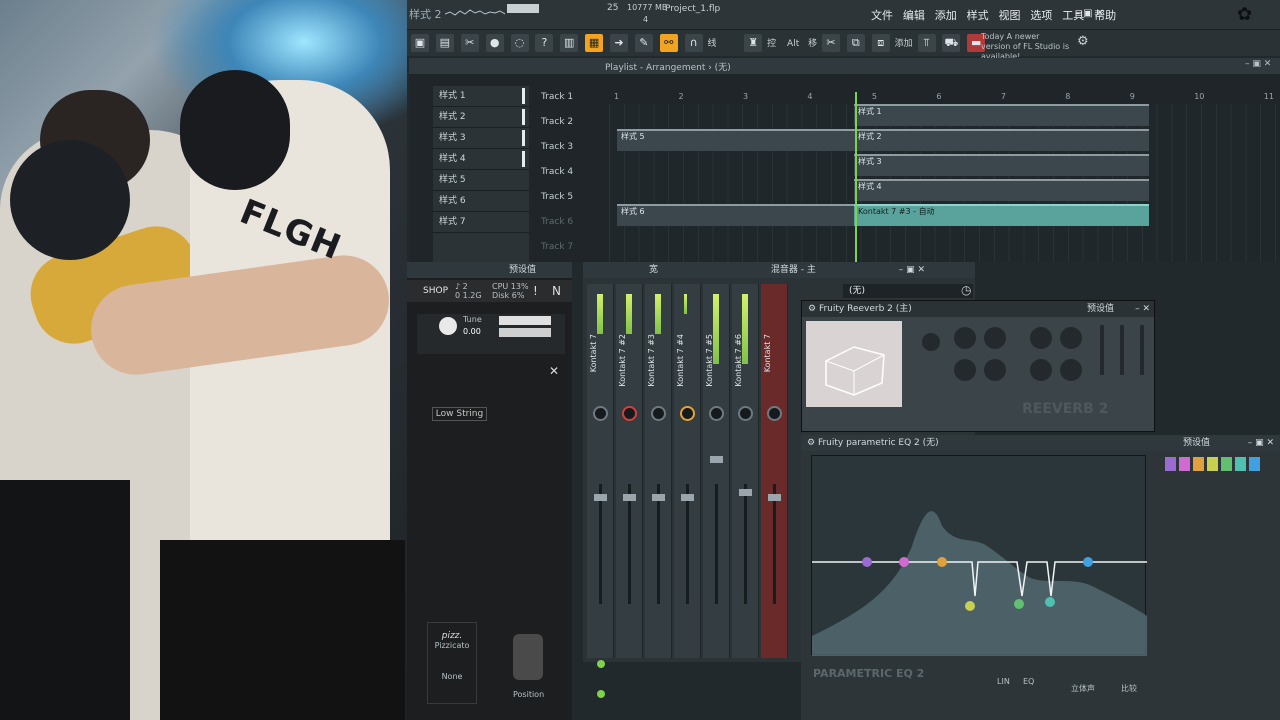  What do you see at coordinates (420, 43) in the screenshot?
I see `save-icon: ▣` at bounding box center [420, 43].